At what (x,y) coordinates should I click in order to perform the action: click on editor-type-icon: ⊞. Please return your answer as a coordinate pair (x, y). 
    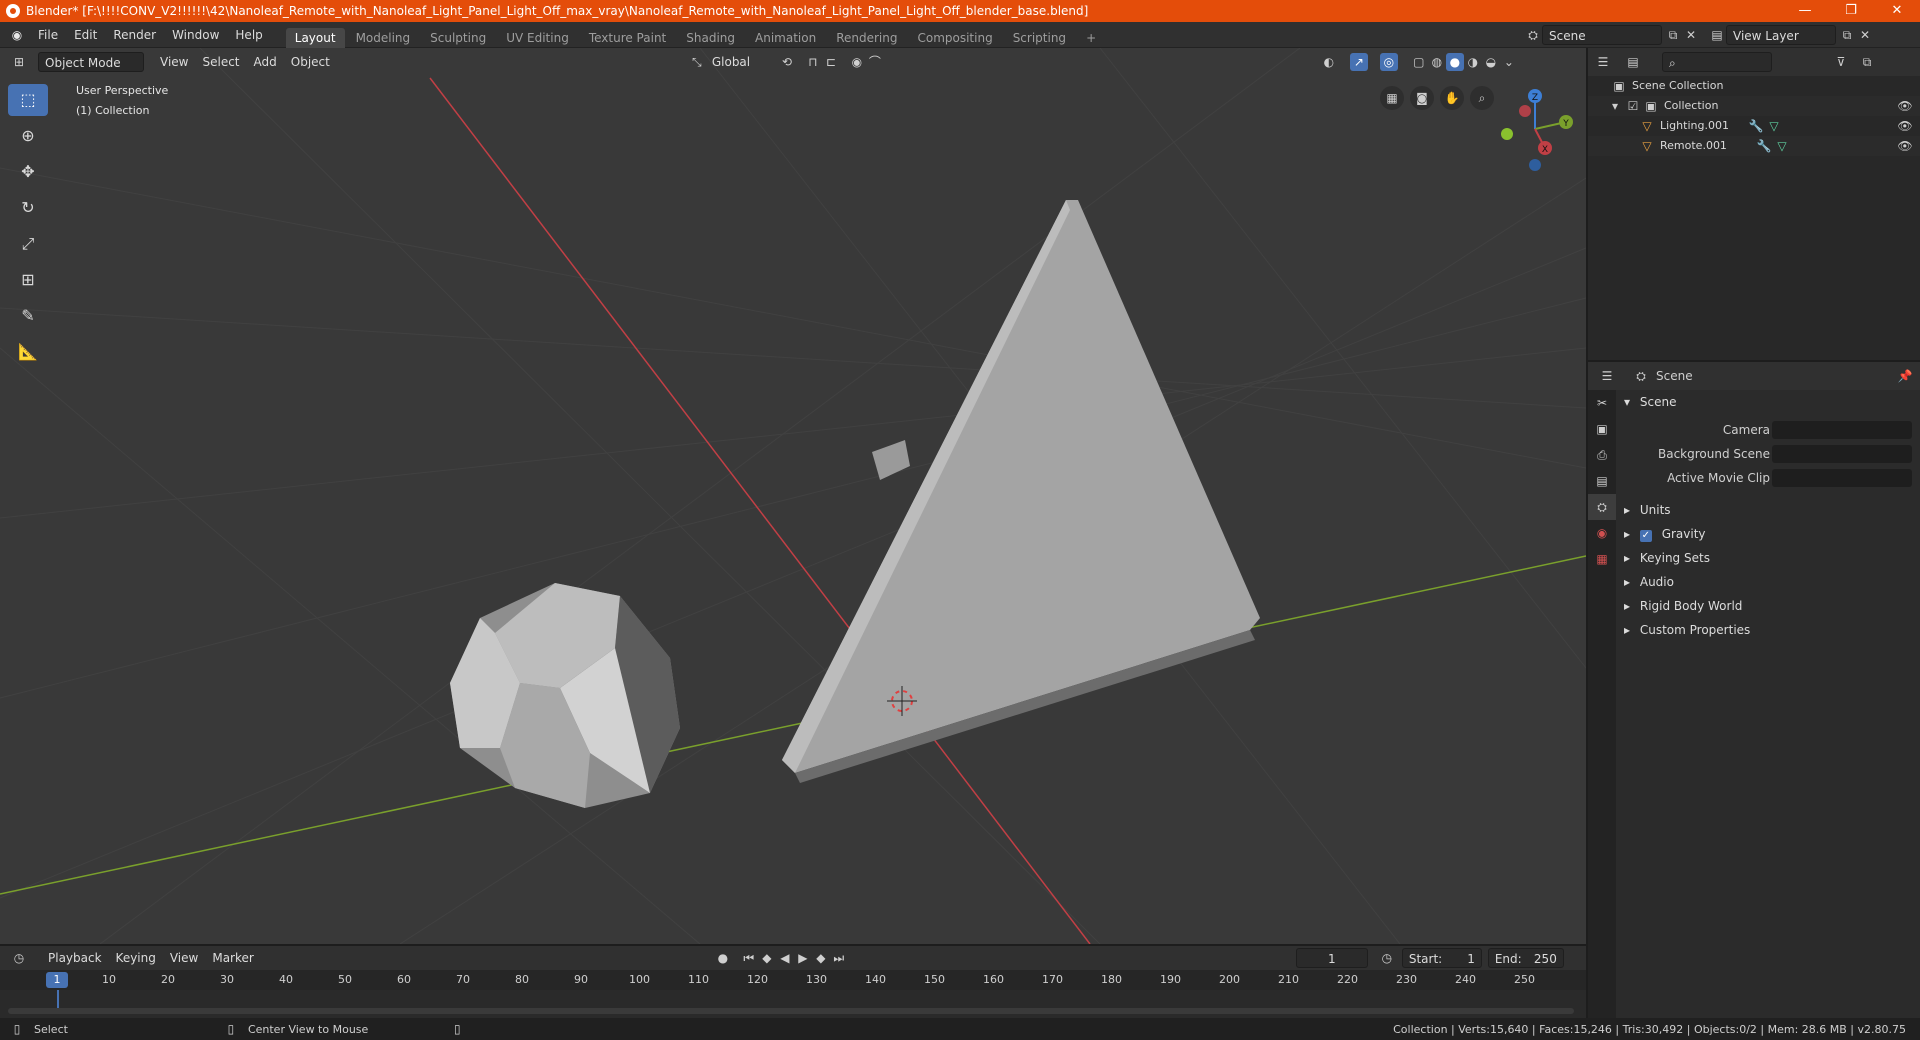
    Looking at the image, I should click on (19, 62).